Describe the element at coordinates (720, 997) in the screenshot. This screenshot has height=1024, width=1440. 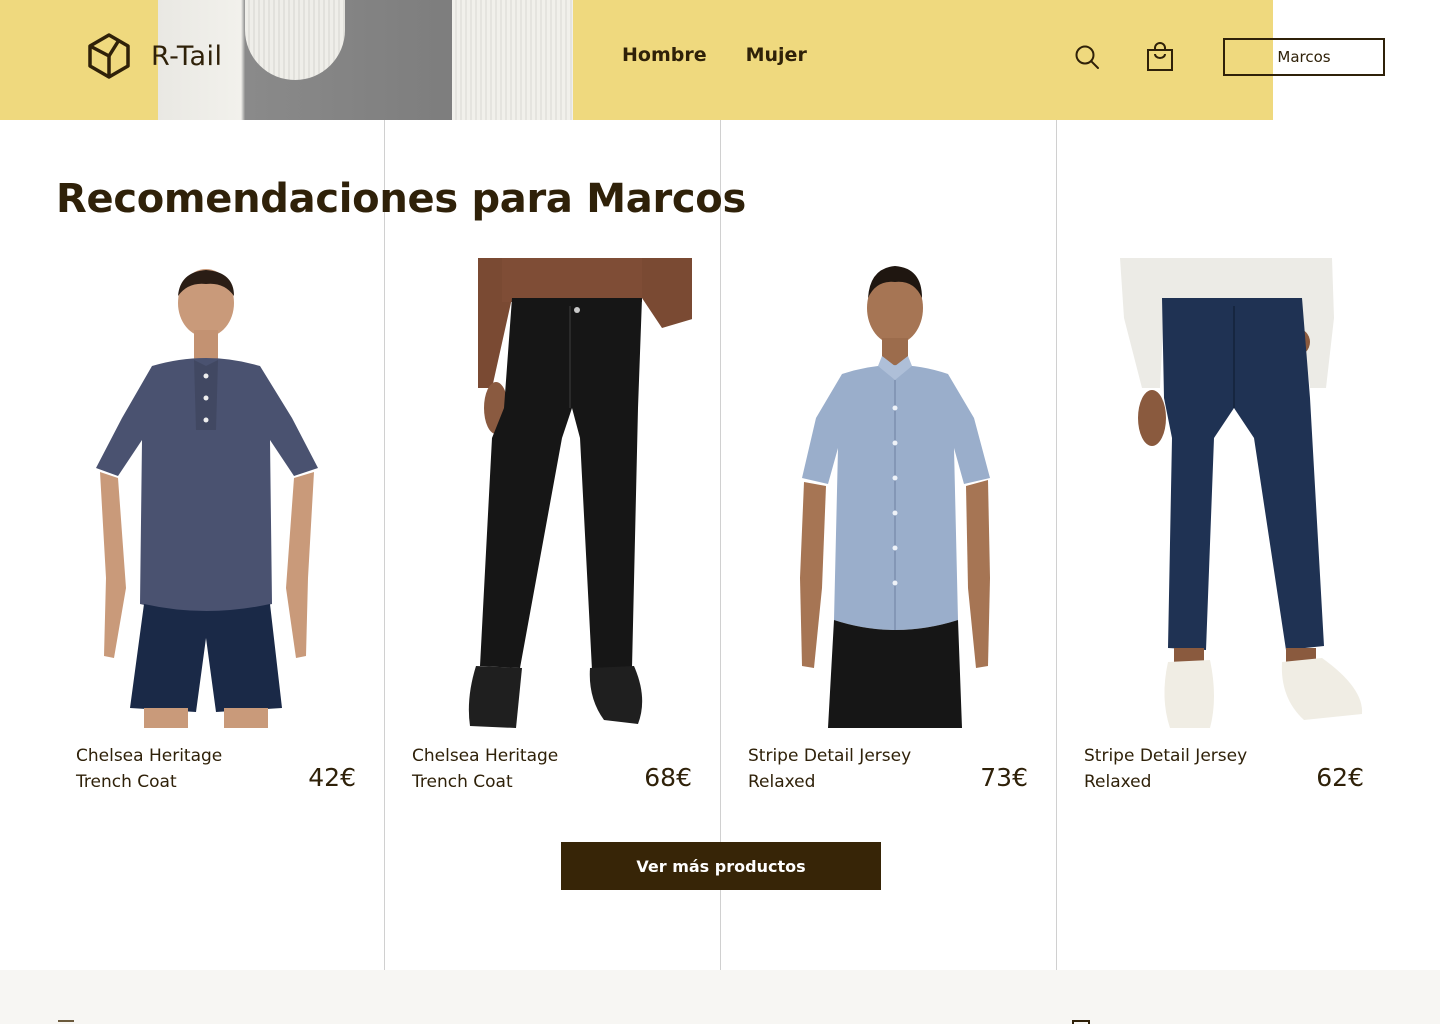
I see `footer` at that location.